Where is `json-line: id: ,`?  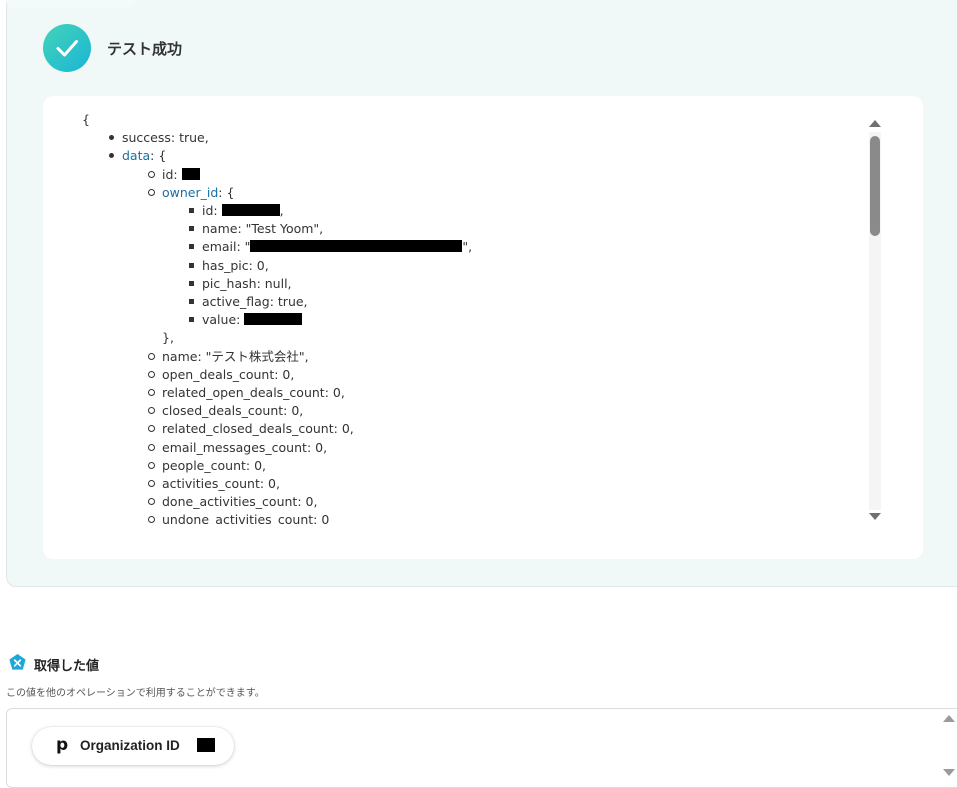 json-line: id: , is located at coordinates (236, 211).